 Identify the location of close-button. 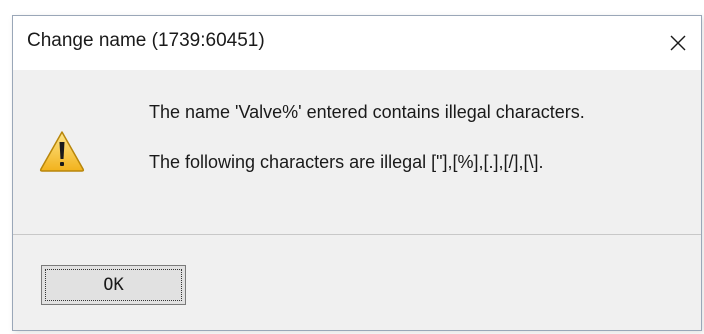
(678, 43).